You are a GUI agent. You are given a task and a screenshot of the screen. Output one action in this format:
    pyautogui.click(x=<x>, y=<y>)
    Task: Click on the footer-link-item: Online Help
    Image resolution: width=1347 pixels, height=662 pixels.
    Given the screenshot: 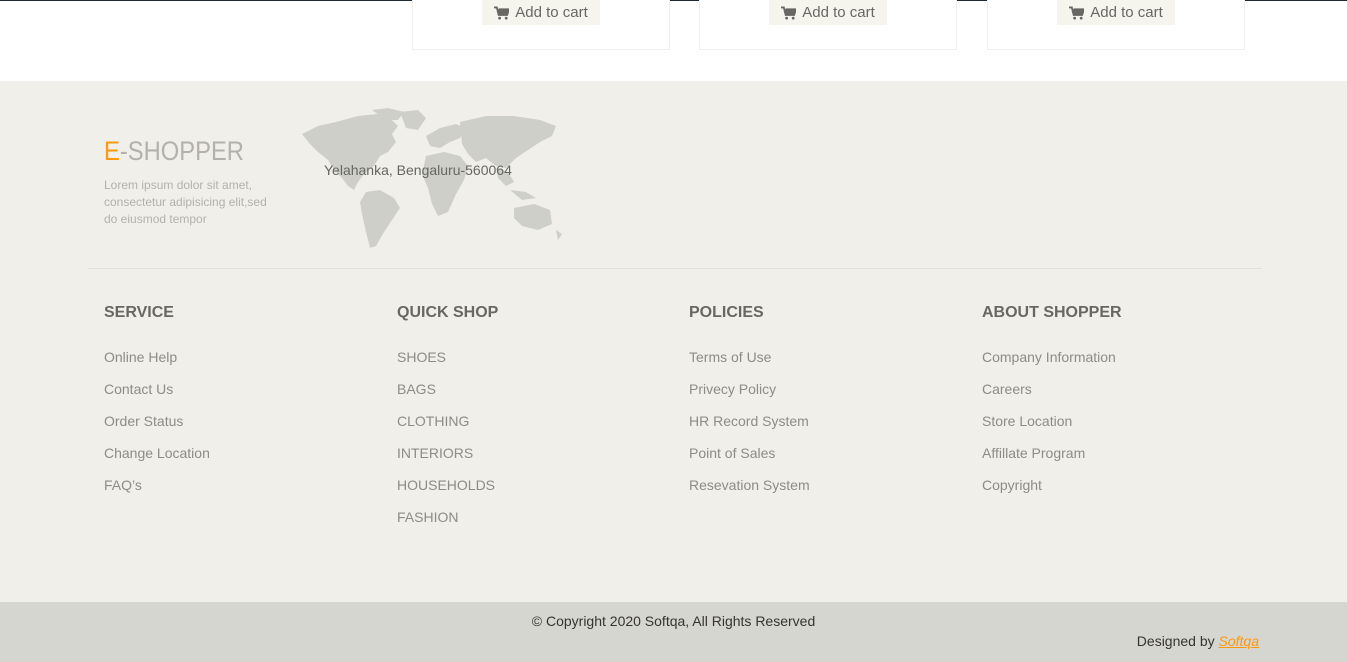 What is the action you would take?
    pyautogui.click(x=234, y=364)
    